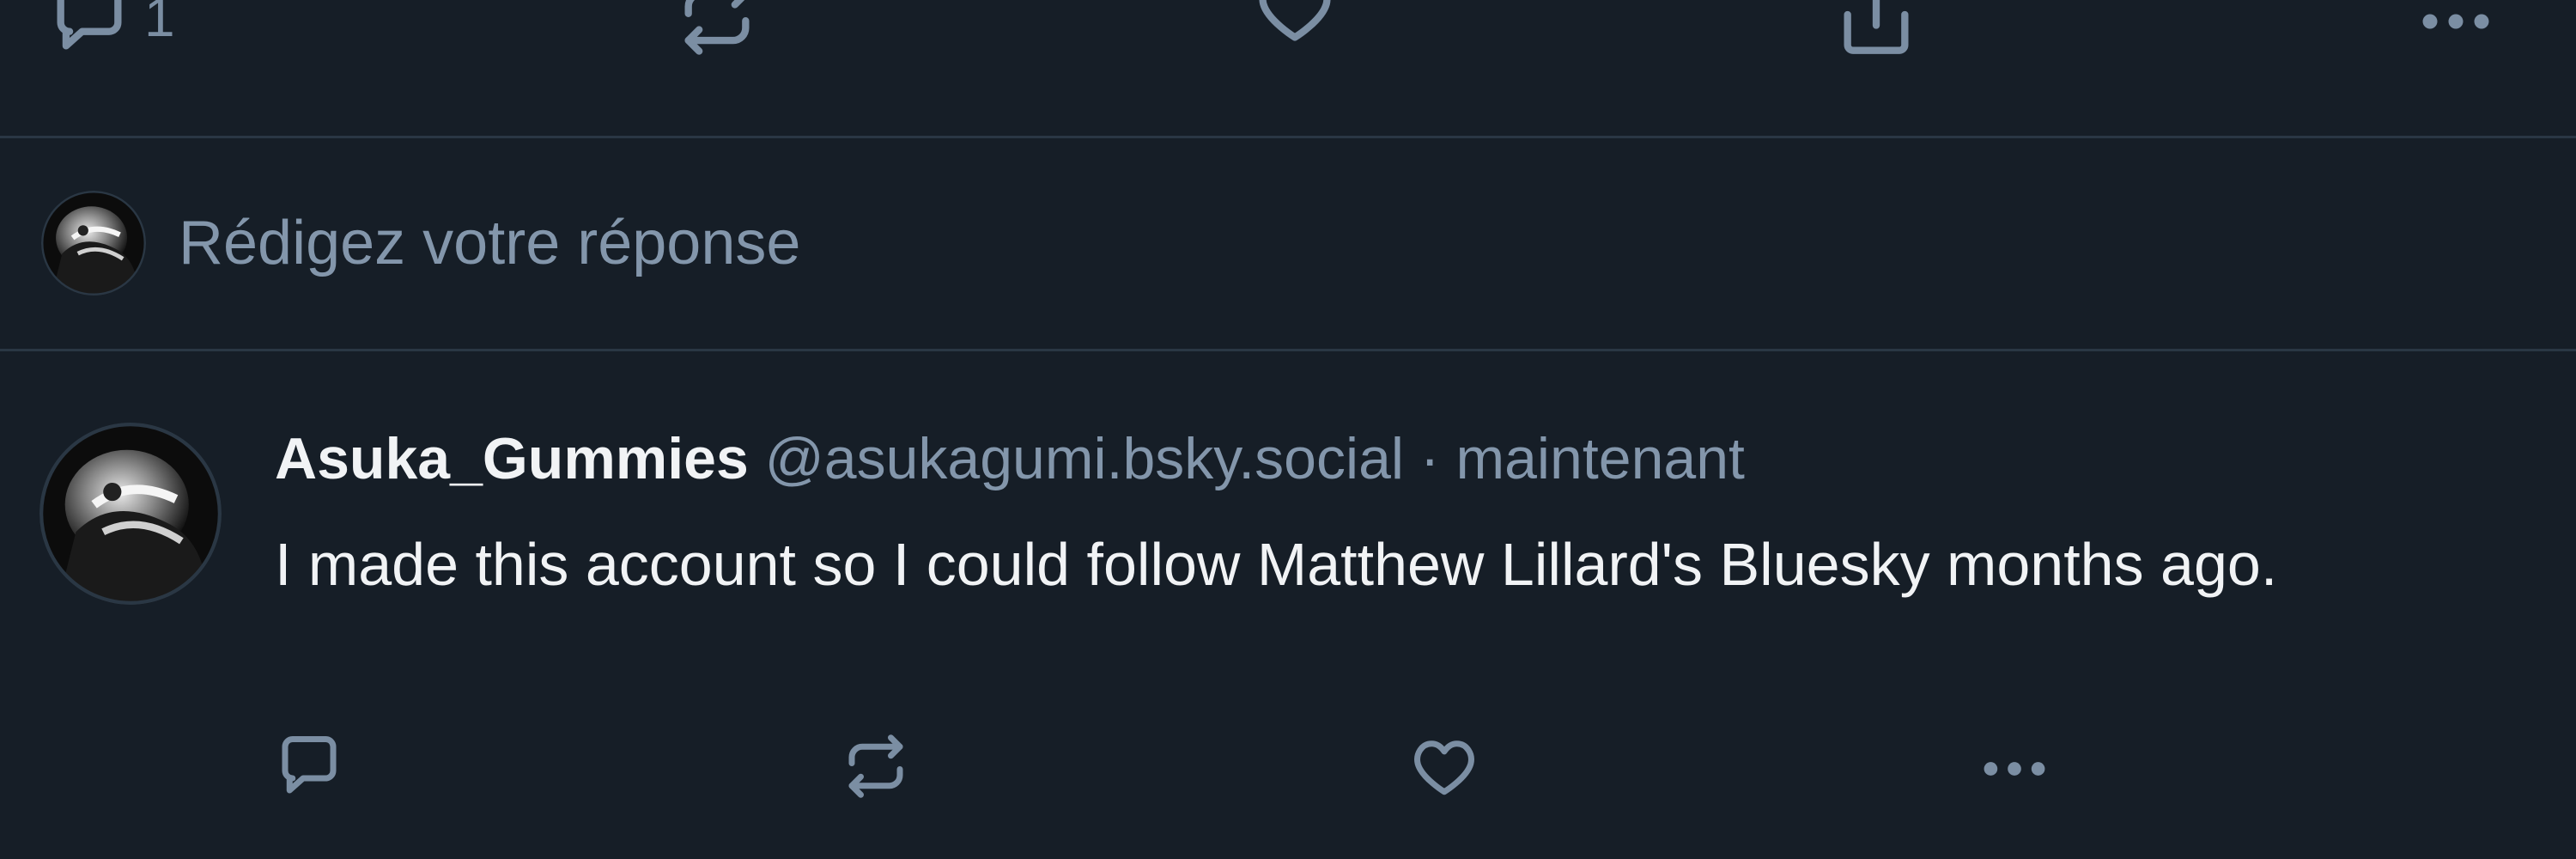 This screenshot has width=2576, height=859. I want to click on repost-button, so click(876, 766).